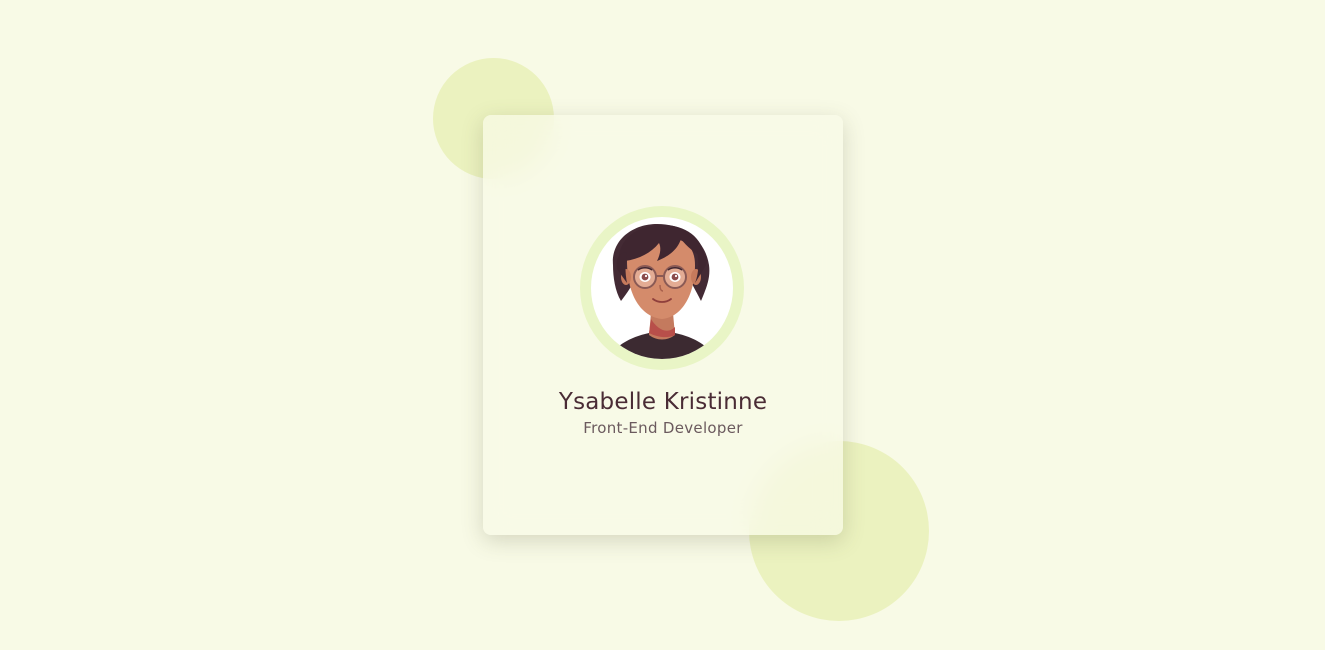  I want to click on profile-name: Ysabelle Kristinne, so click(663, 402).